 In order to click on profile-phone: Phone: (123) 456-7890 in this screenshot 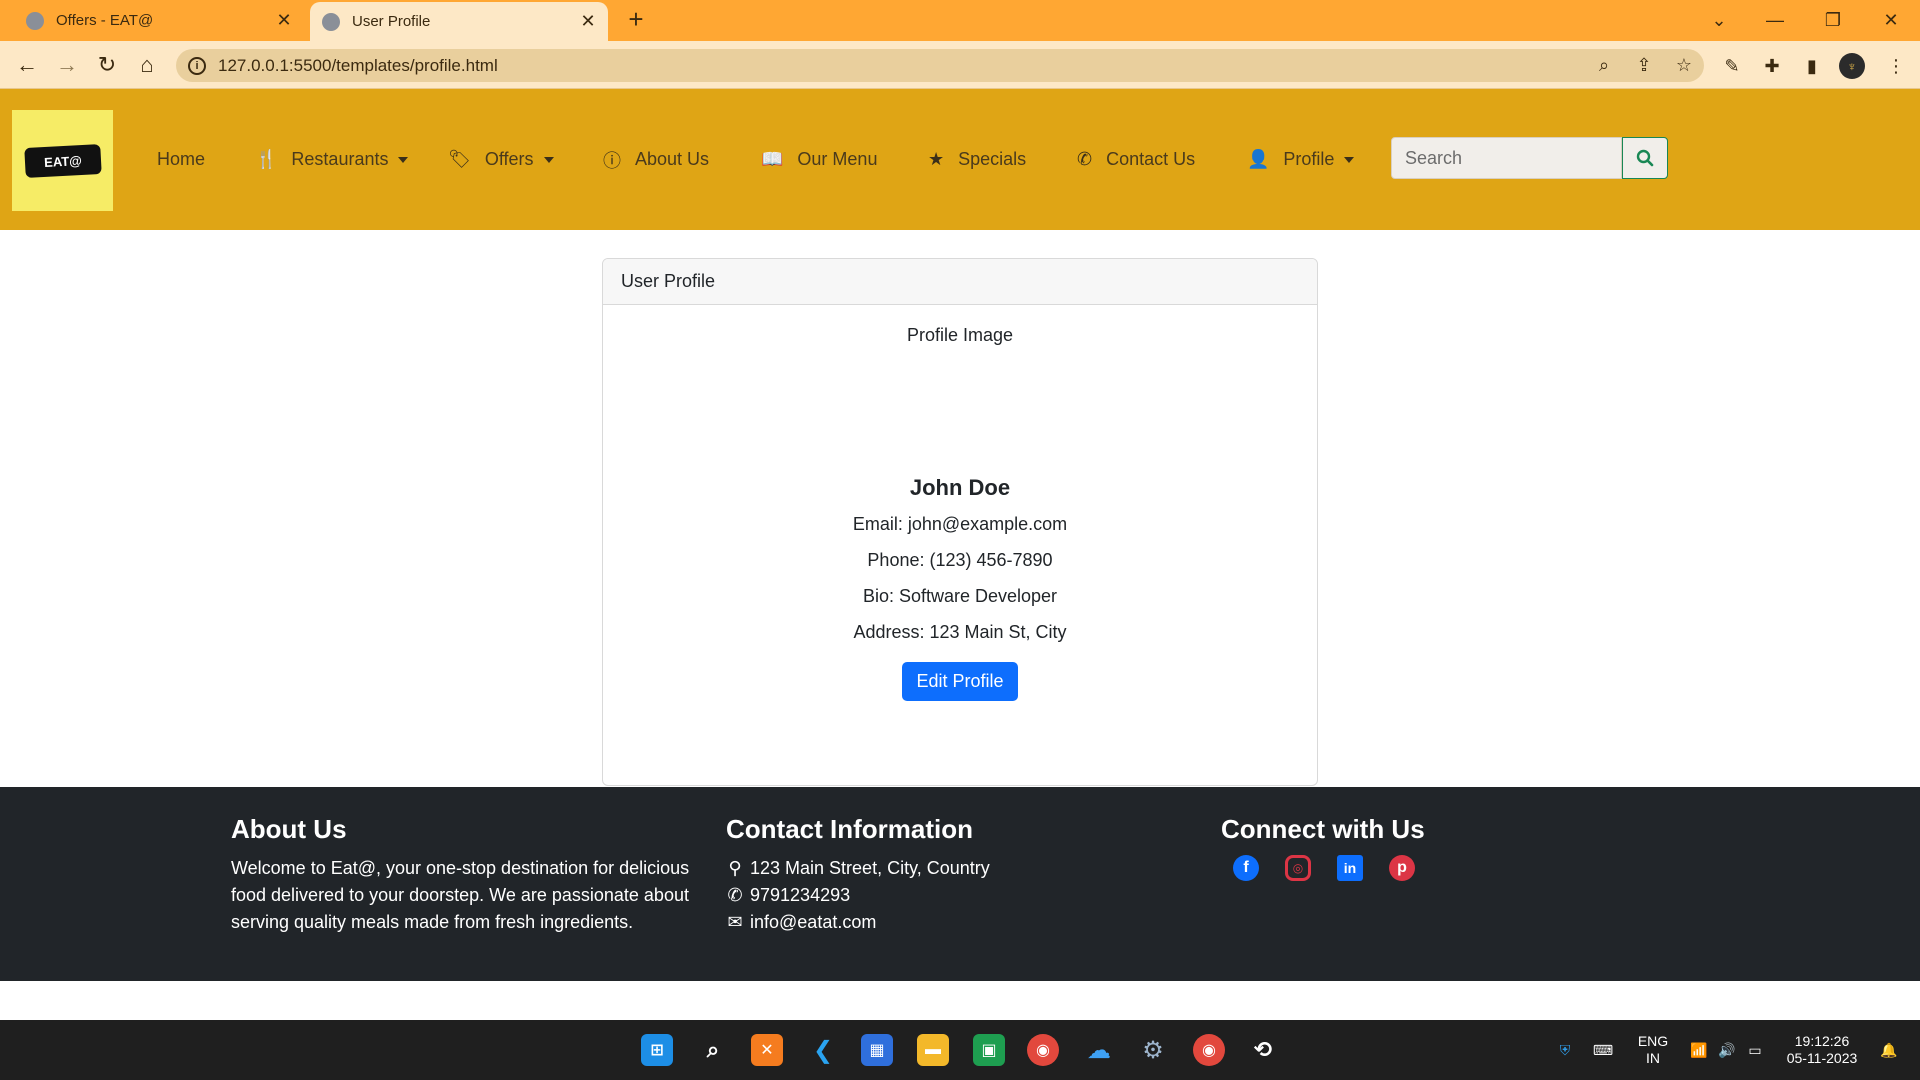, I will do `click(960, 560)`.